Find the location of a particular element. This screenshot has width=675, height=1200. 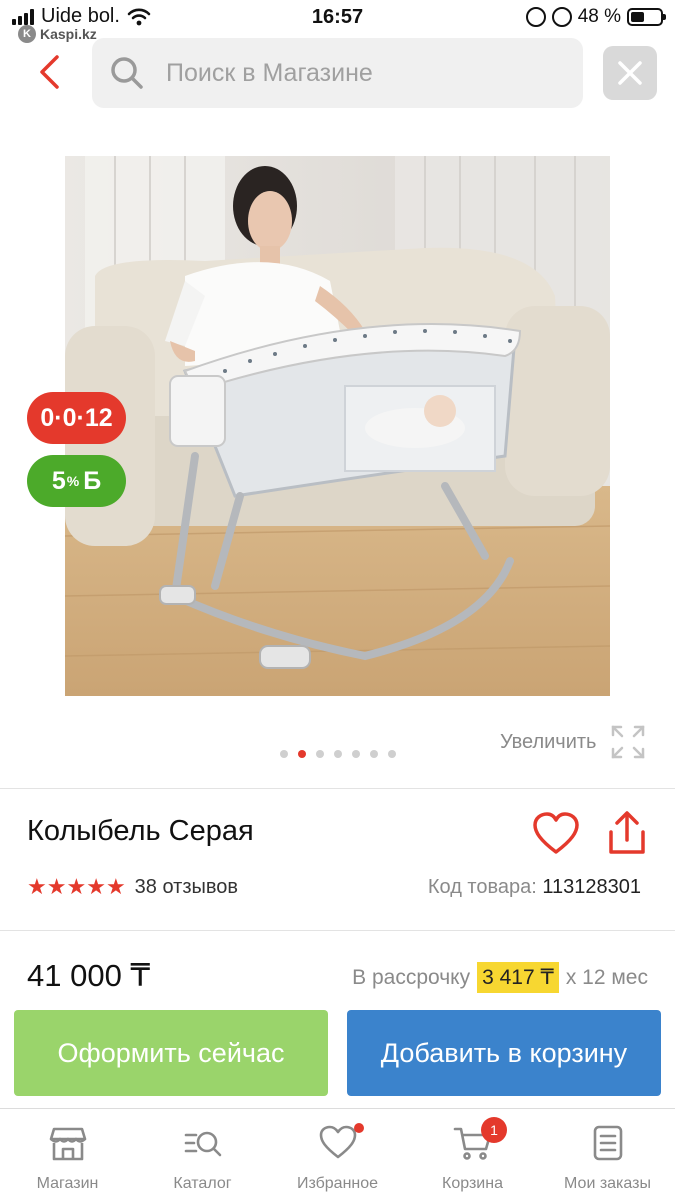

rating: ★ ★ ★ ★ ★ 38 отзывов is located at coordinates (132, 887).